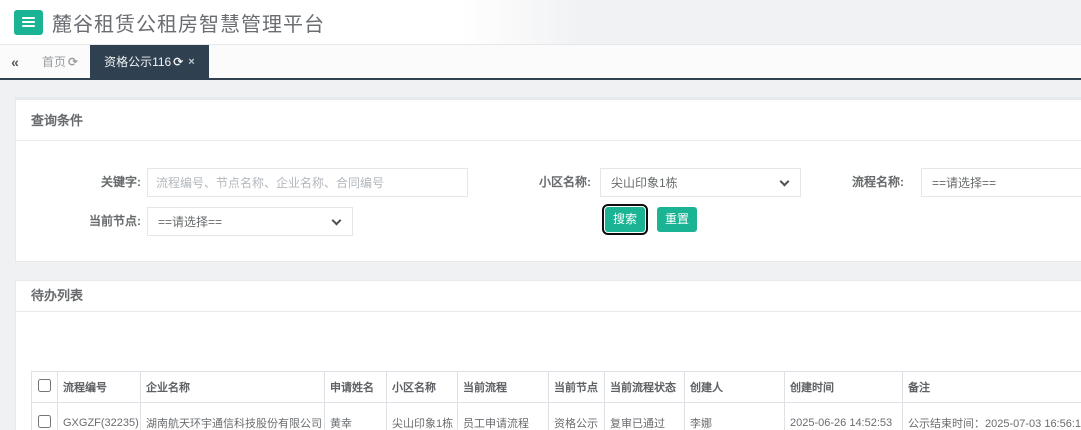 The image size is (1081, 430). I want to click on node-label: 当前节点:, so click(115, 221).